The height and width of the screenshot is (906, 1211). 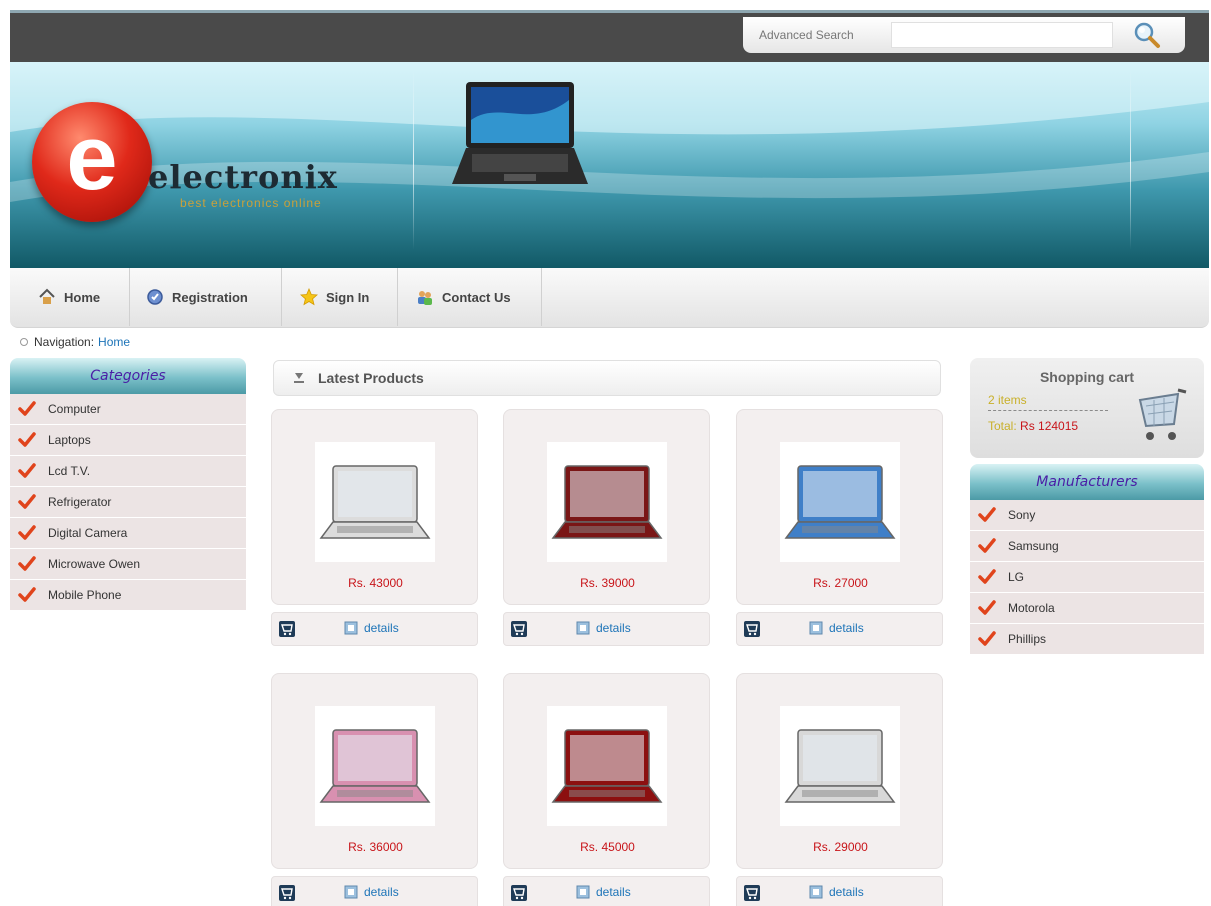 What do you see at coordinates (840, 847) in the screenshot?
I see `product-price: Rs. 29000` at bounding box center [840, 847].